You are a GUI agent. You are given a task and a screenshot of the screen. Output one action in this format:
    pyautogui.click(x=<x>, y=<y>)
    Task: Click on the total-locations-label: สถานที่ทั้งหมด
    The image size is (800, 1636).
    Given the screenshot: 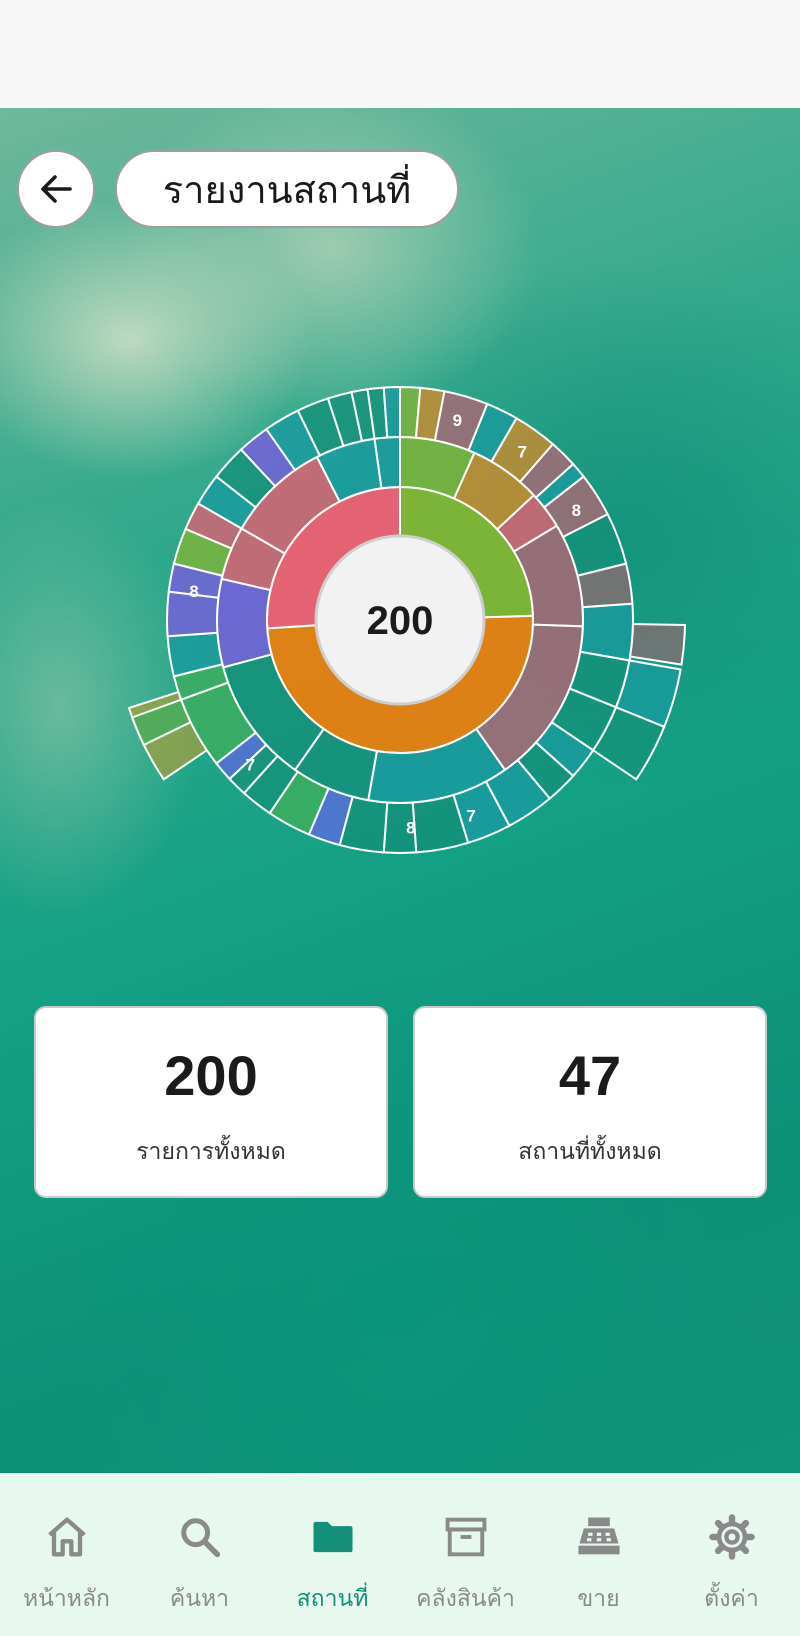 What is the action you would take?
    pyautogui.click(x=590, y=1152)
    